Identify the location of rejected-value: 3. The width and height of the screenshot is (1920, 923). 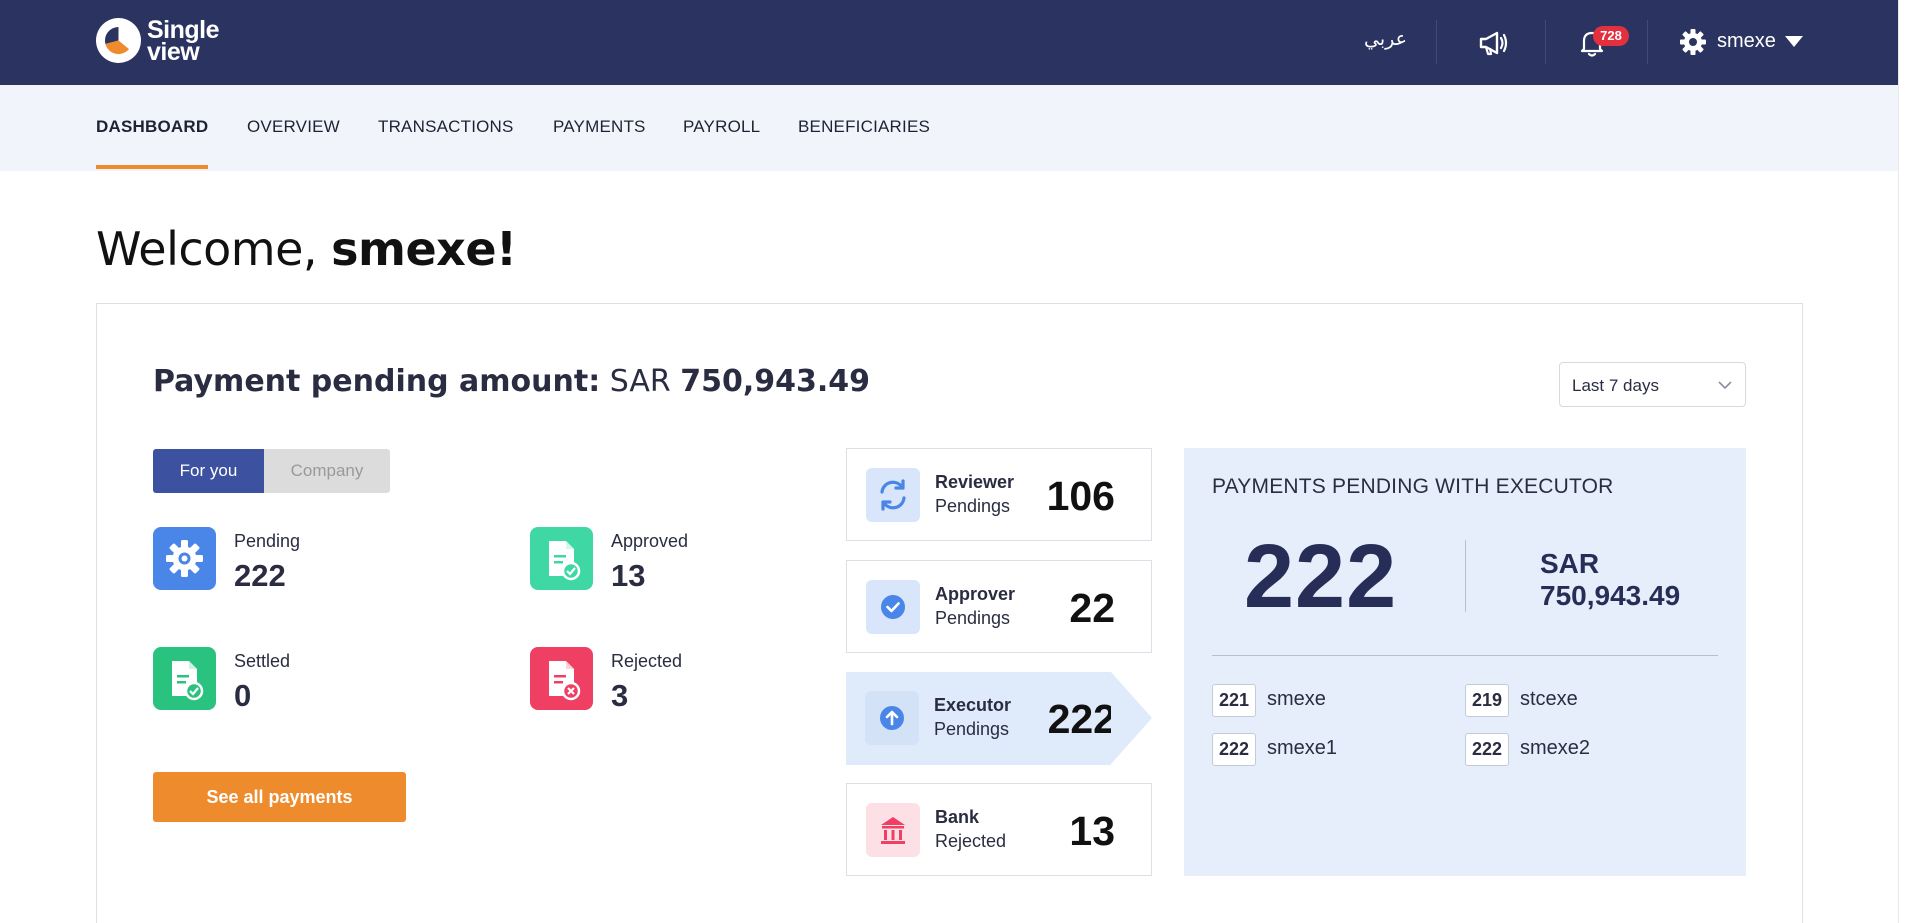
(620, 695).